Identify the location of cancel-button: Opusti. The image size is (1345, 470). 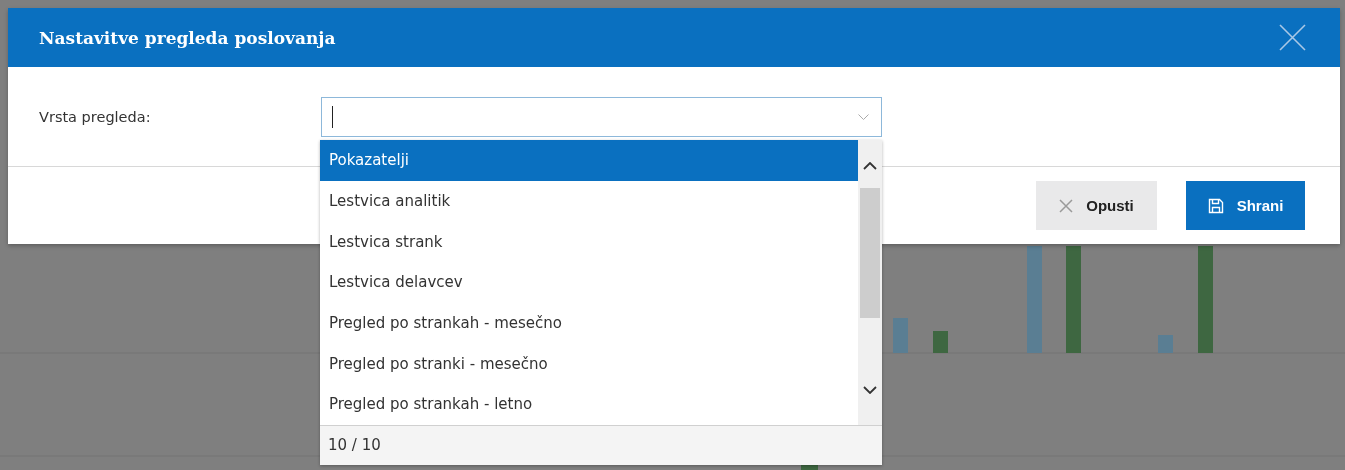
(1096, 205).